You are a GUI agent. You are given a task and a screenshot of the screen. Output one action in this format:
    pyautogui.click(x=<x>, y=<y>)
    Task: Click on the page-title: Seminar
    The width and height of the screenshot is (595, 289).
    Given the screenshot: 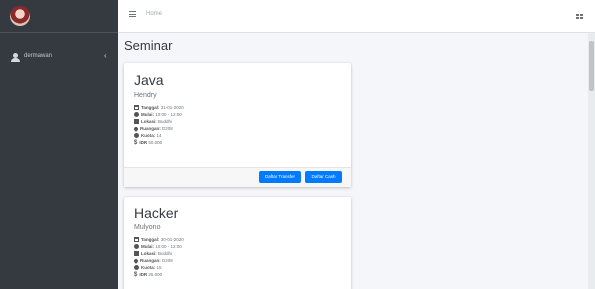 What is the action you would take?
    pyautogui.click(x=148, y=45)
    